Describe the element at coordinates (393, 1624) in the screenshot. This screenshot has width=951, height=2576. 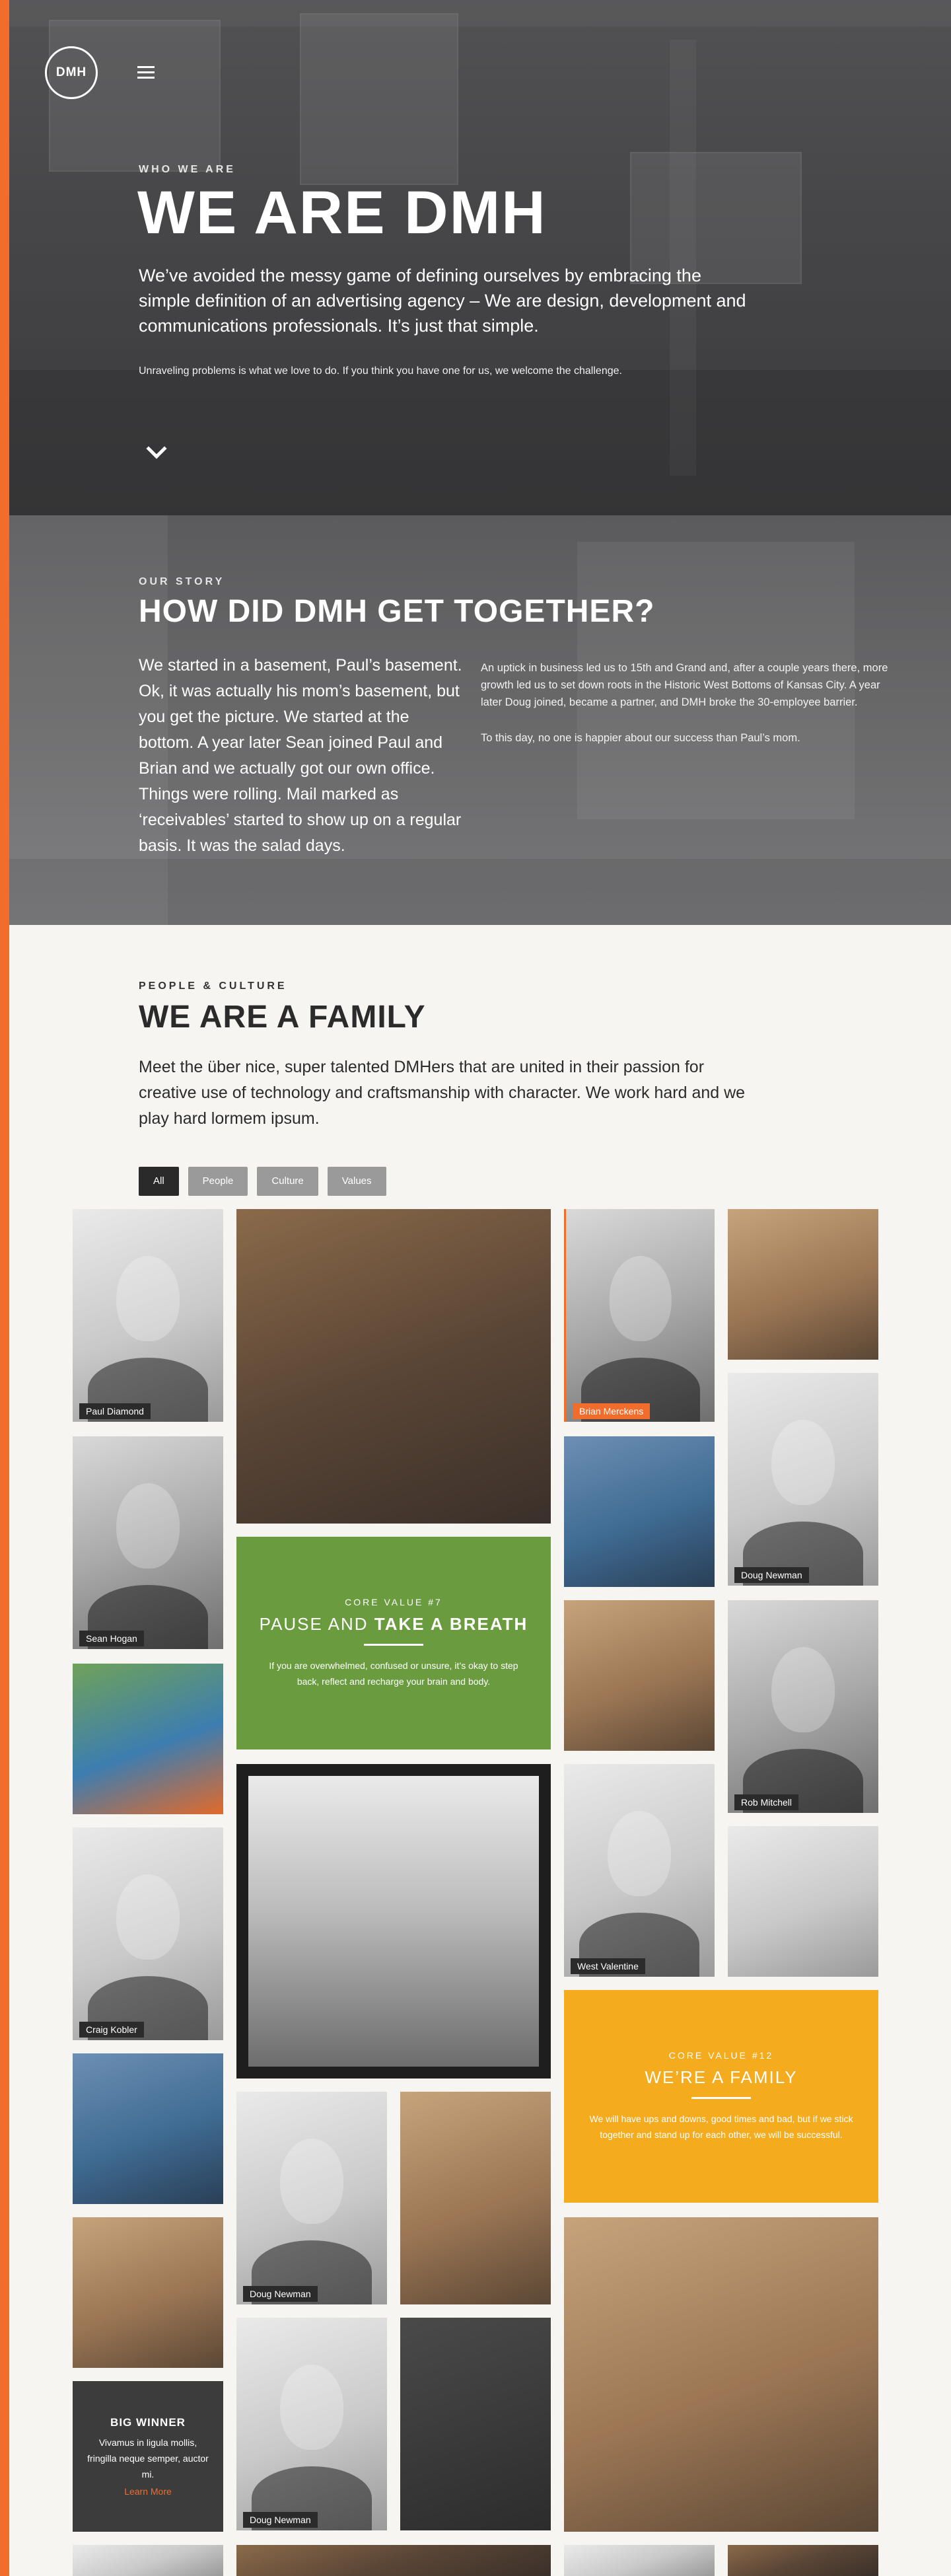
I see `core-value-heading: PAUSE AND TAKE A BREATH` at that location.